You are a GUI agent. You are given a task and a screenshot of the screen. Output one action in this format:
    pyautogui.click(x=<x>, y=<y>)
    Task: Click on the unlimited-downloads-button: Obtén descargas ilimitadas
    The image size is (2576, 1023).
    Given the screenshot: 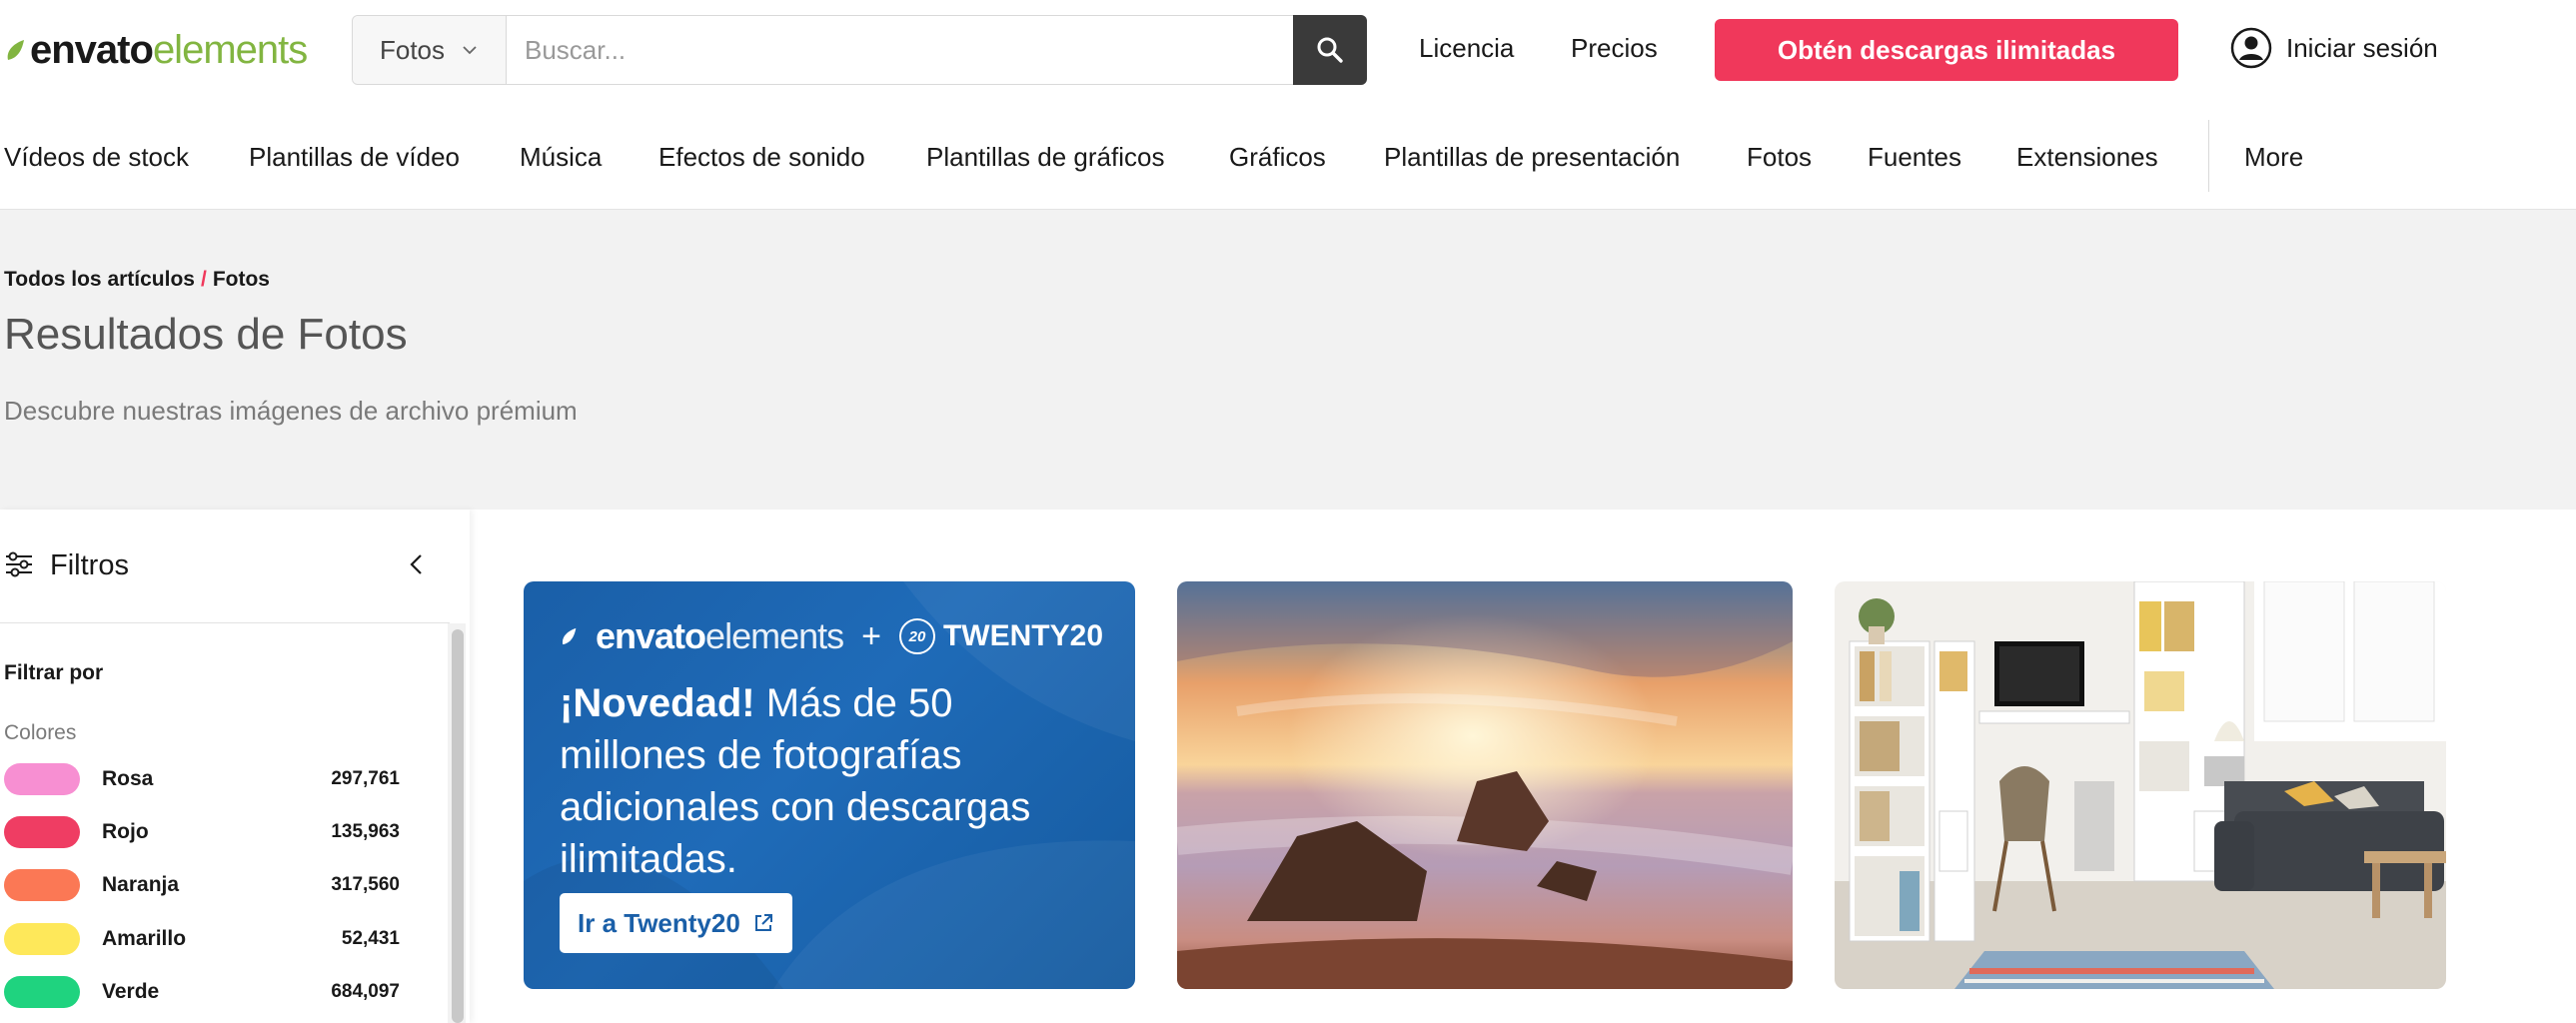 What is the action you would take?
    pyautogui.click(x=1946, y=50)
    